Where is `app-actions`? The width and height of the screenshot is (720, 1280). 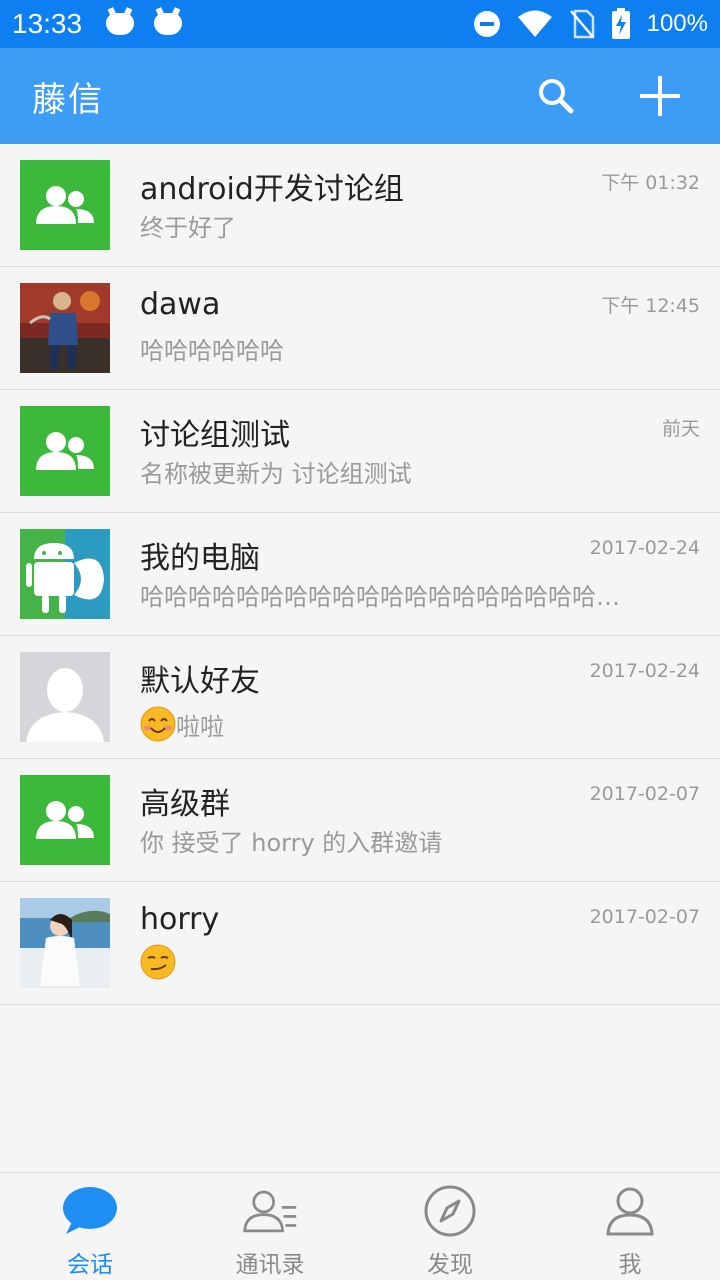 app-actions is located at coordinates (608, 96).